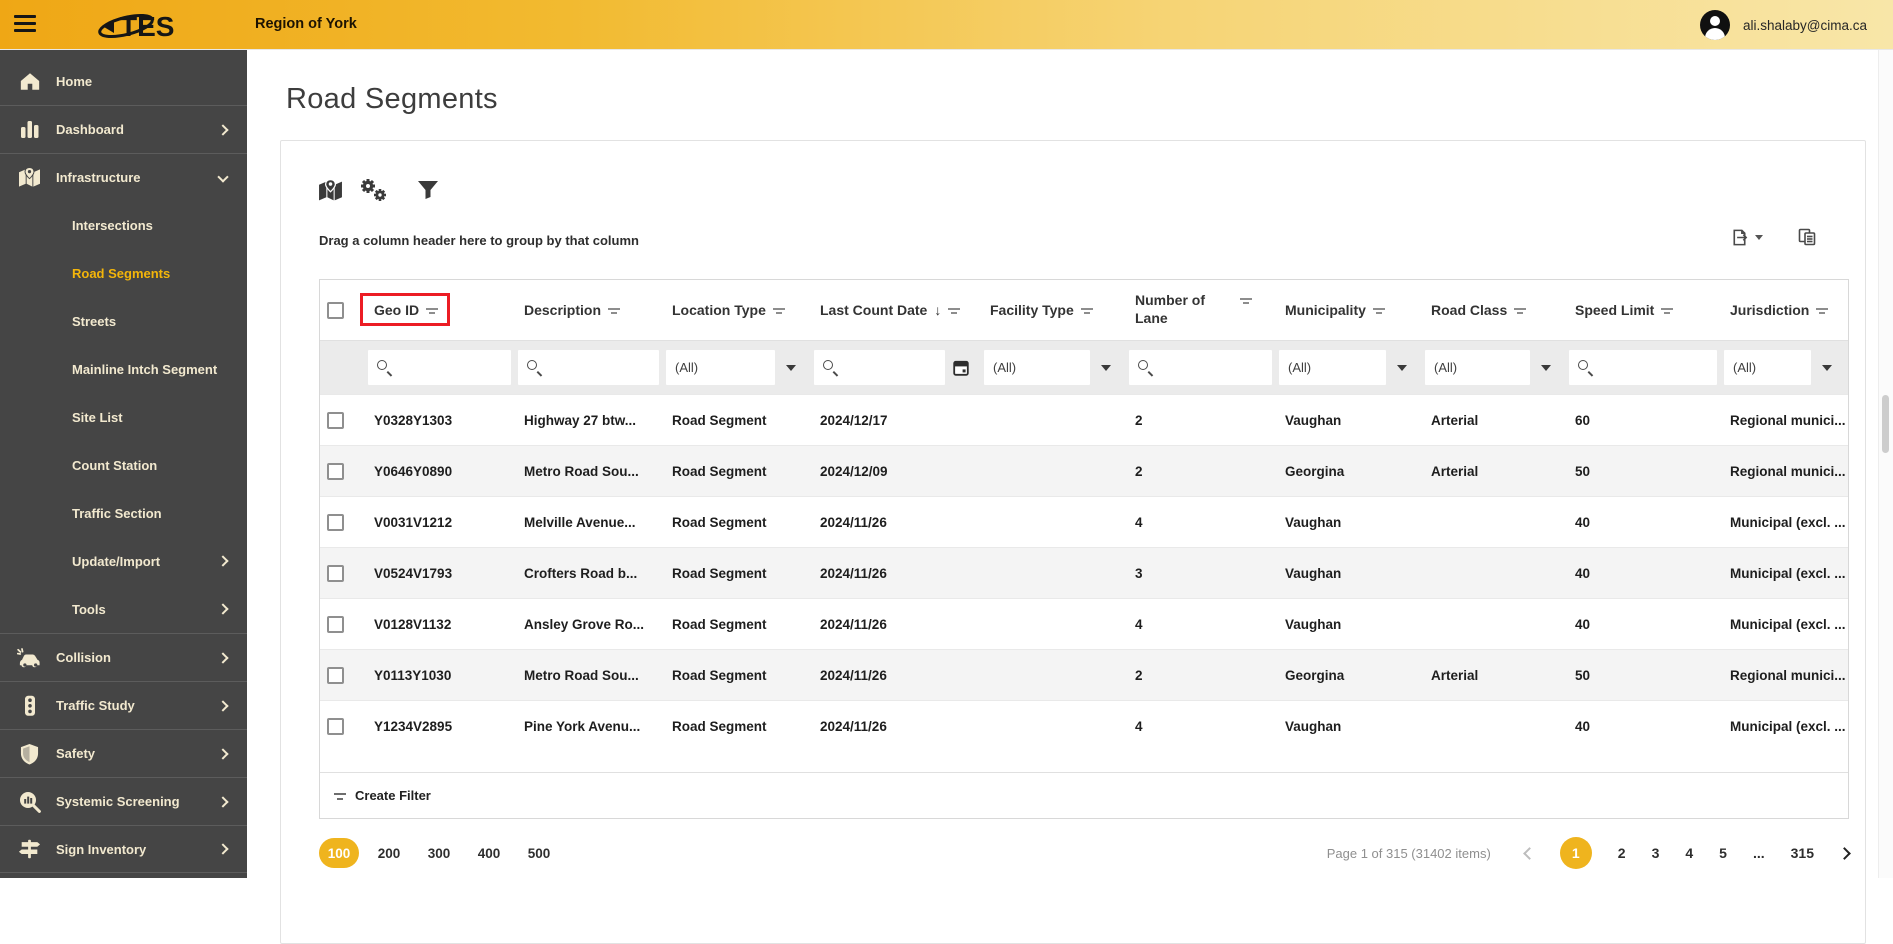 The width and height of the screenshot is (1893, 944). What do you see at coordinates (1054, 310) in the screenshot?
I see `column-header-facility-type: Facility Type` at bounding box center [1054, 310].